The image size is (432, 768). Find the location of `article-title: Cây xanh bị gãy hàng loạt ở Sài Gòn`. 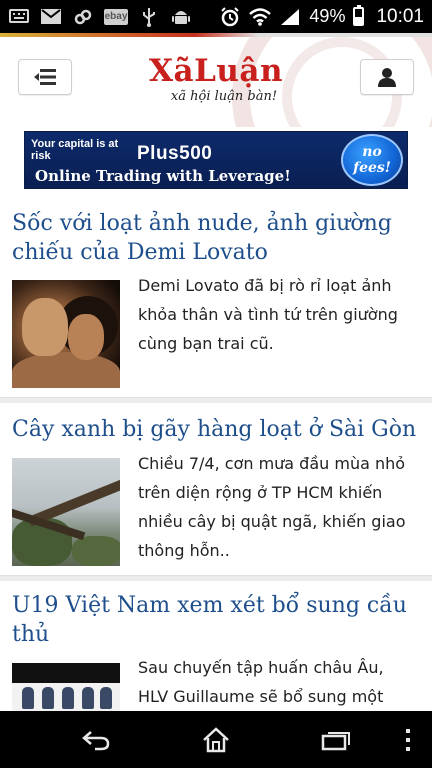

article-title: Cây xanh bị gãy hàng loạt ở Sài Gòn is located at coordinates (217, 429).